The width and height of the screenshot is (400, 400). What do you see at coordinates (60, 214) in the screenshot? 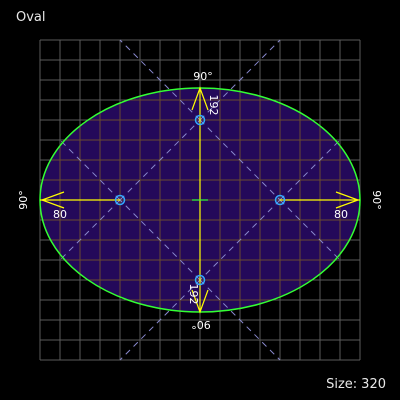
I see `distance-label-left: 80` at bounding box center [60, 214].